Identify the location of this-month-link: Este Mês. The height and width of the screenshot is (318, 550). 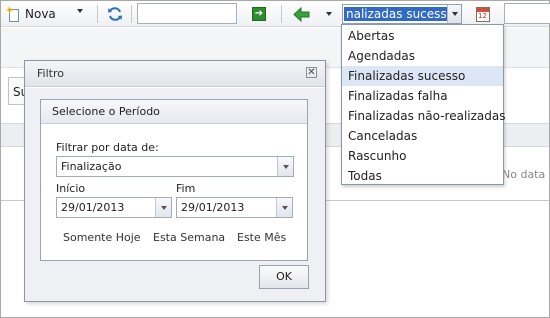
(261, 237).